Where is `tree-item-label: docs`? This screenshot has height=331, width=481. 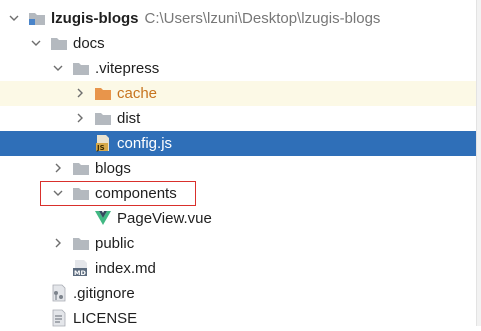
tree-item-label: docs is located at coordinates (89, 43).